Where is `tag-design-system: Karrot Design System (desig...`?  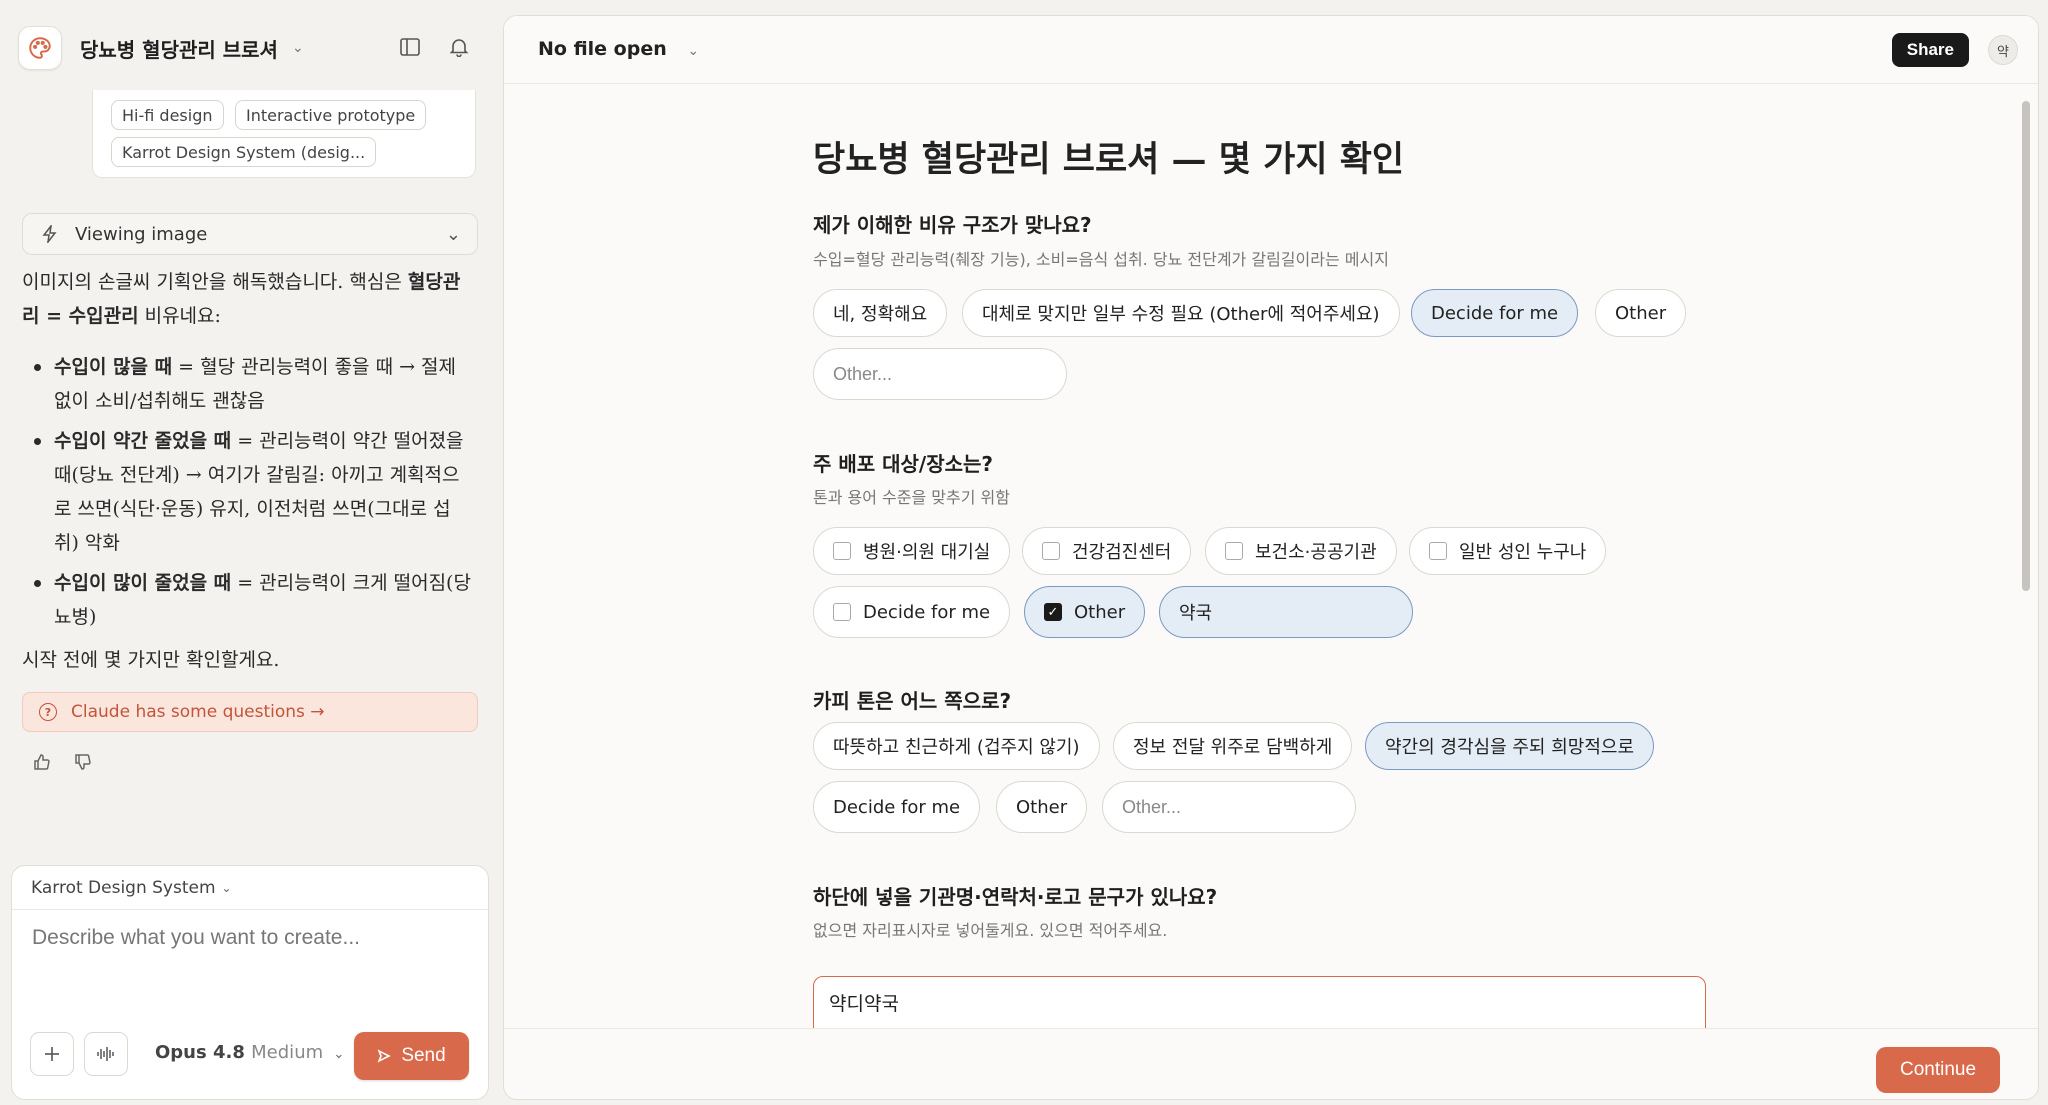
tag-design-system: Karrot Design System (desig... is located at coordinates (244, 152).